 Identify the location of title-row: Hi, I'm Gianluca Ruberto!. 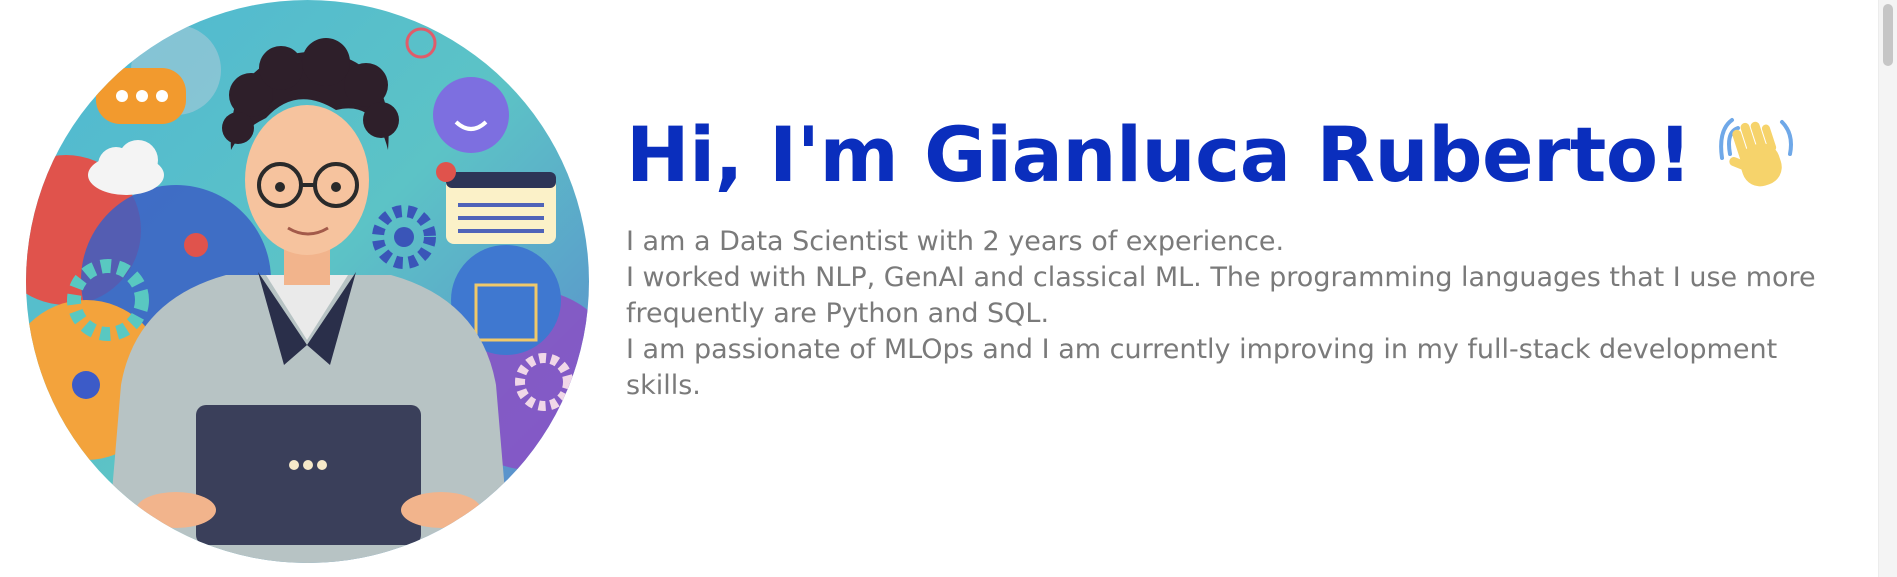
(1241, 155).